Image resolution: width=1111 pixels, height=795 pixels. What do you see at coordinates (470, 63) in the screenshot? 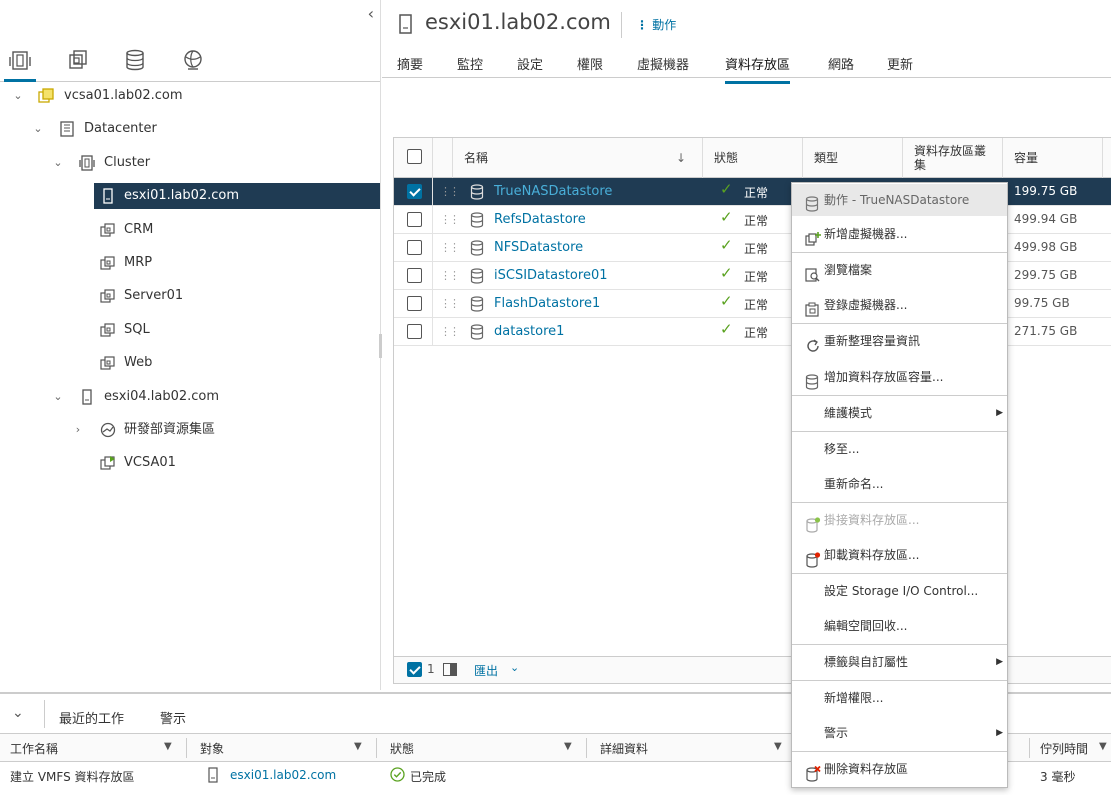
I see `tab-monitor: 監控` at bounding box center [470, 63].